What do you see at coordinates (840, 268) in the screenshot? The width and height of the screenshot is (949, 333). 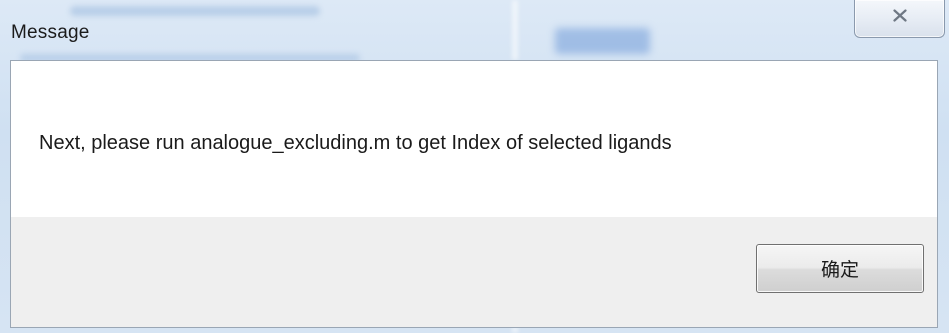 I see `ok-button: 确定` at bounding box center [840, 268].